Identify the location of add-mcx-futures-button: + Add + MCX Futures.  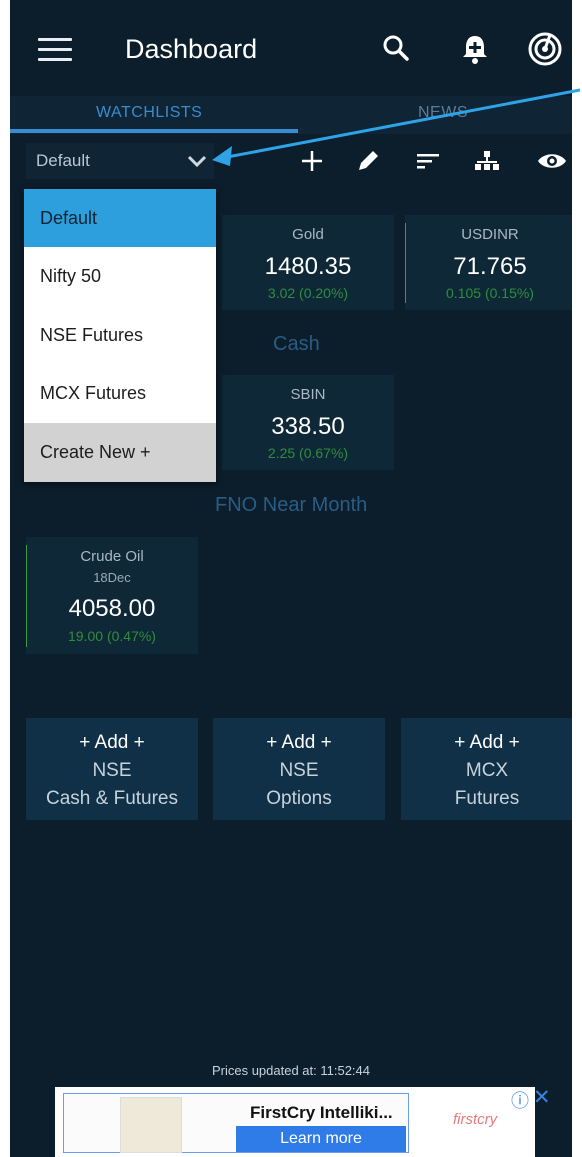
(486, 769).